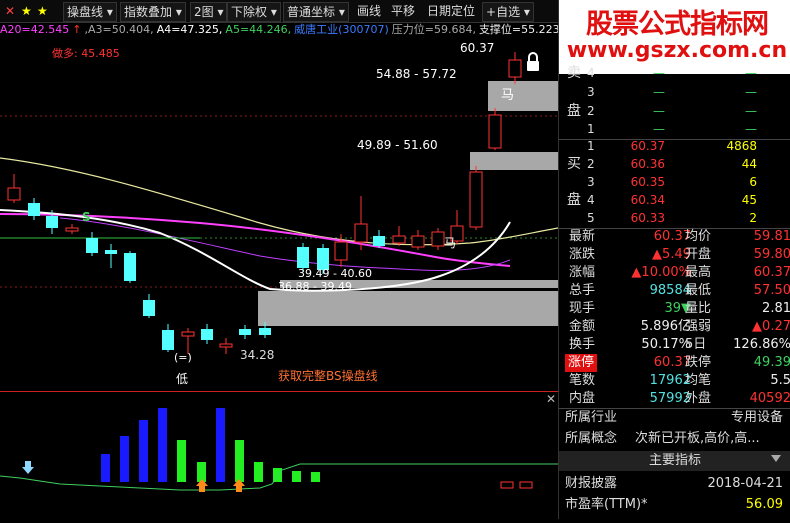 The height and width of the screenshot is (523, 790). Describe the element at coordinates (397, 145) in the screenshot. I see `band-label: 49.89 - 51.60` at that location.